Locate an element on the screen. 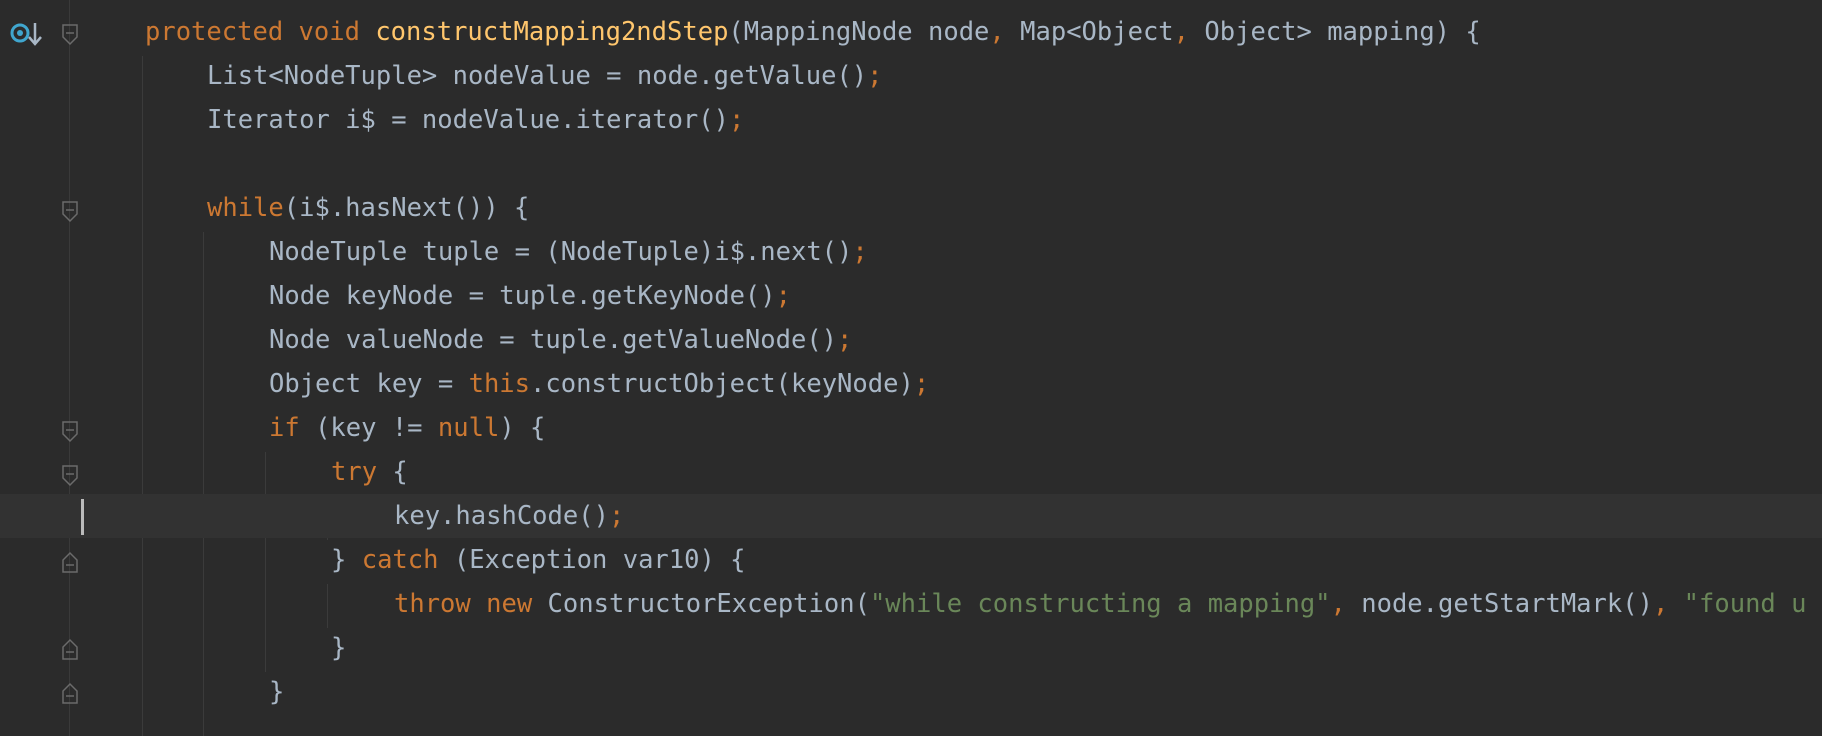  code-line: } catch (Exception var10) { is located at coordinates (911, 560).